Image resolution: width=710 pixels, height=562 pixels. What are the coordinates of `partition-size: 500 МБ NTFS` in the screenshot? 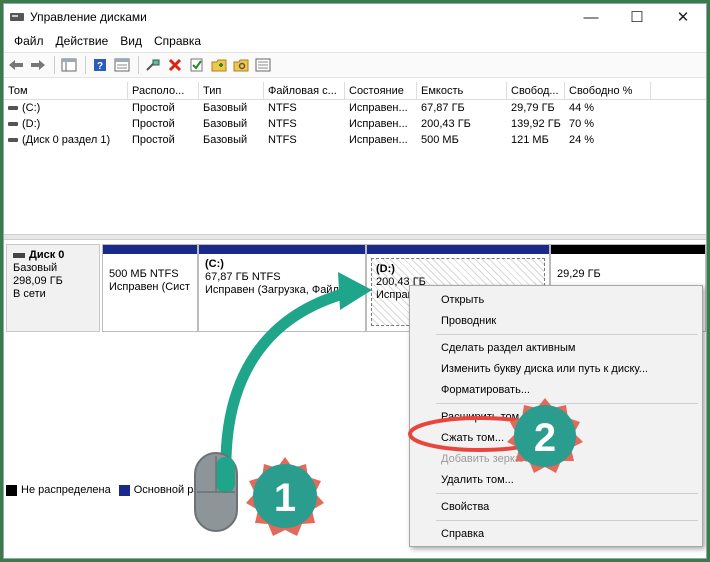 It's located at (144, 274).